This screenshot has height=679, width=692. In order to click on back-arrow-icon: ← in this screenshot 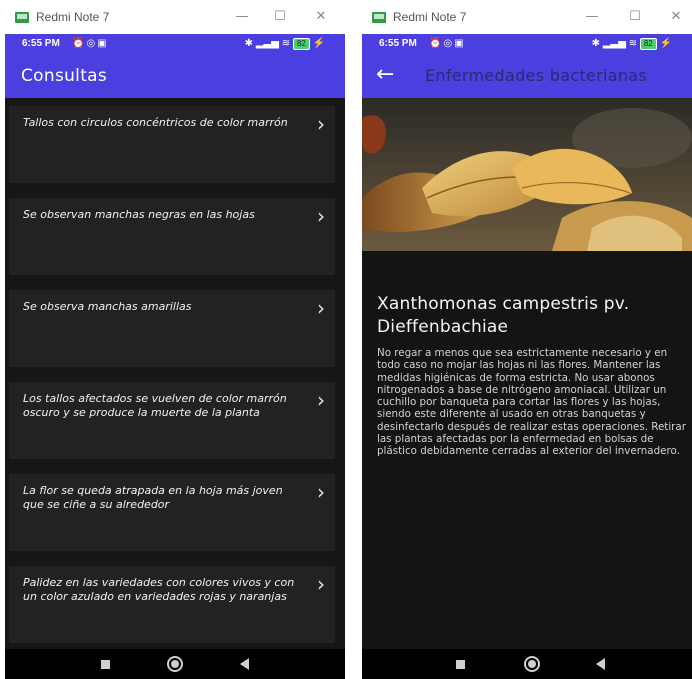, I will do `click(389, 75)`.